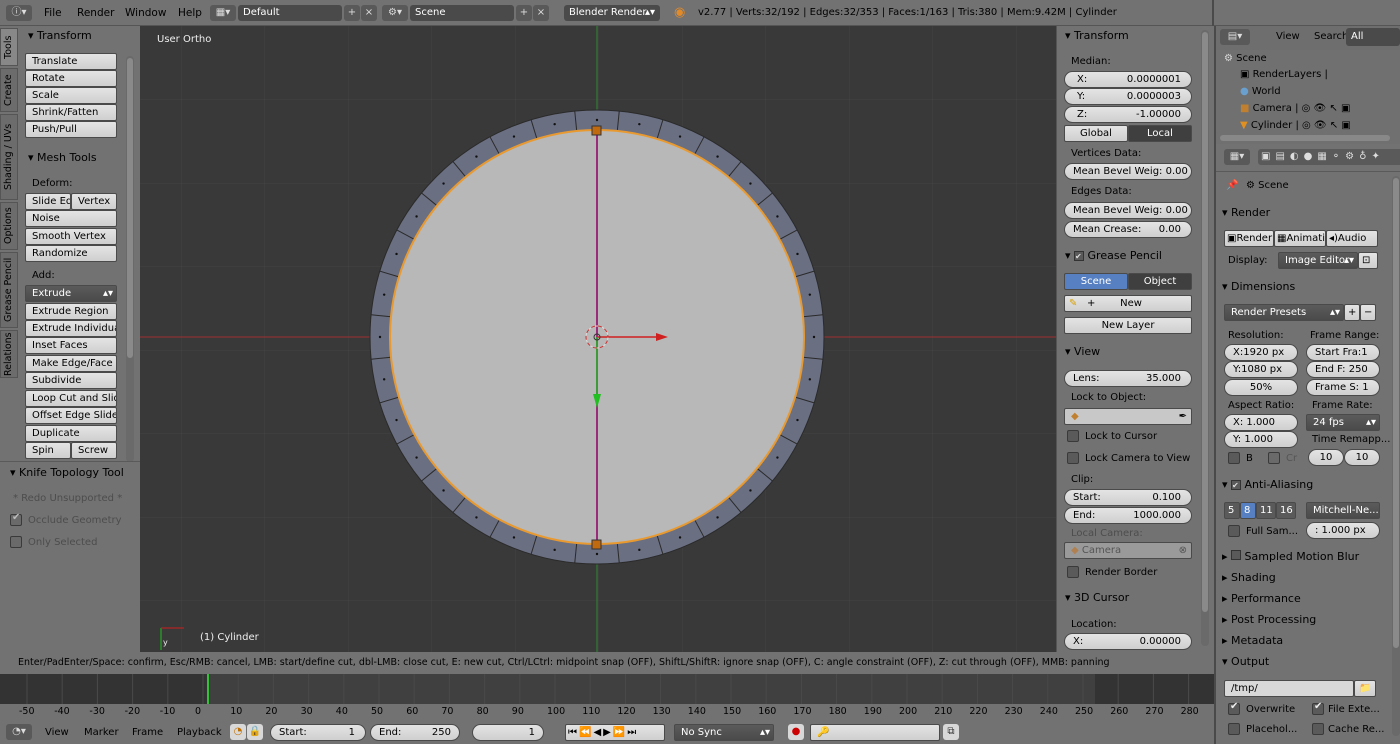 The width and height of the screenshot is (1400, 744). Describe the element at coordinates (71, 328) in the screenshot. I see `extrude-individual-button: Extrude Individual` at that location.